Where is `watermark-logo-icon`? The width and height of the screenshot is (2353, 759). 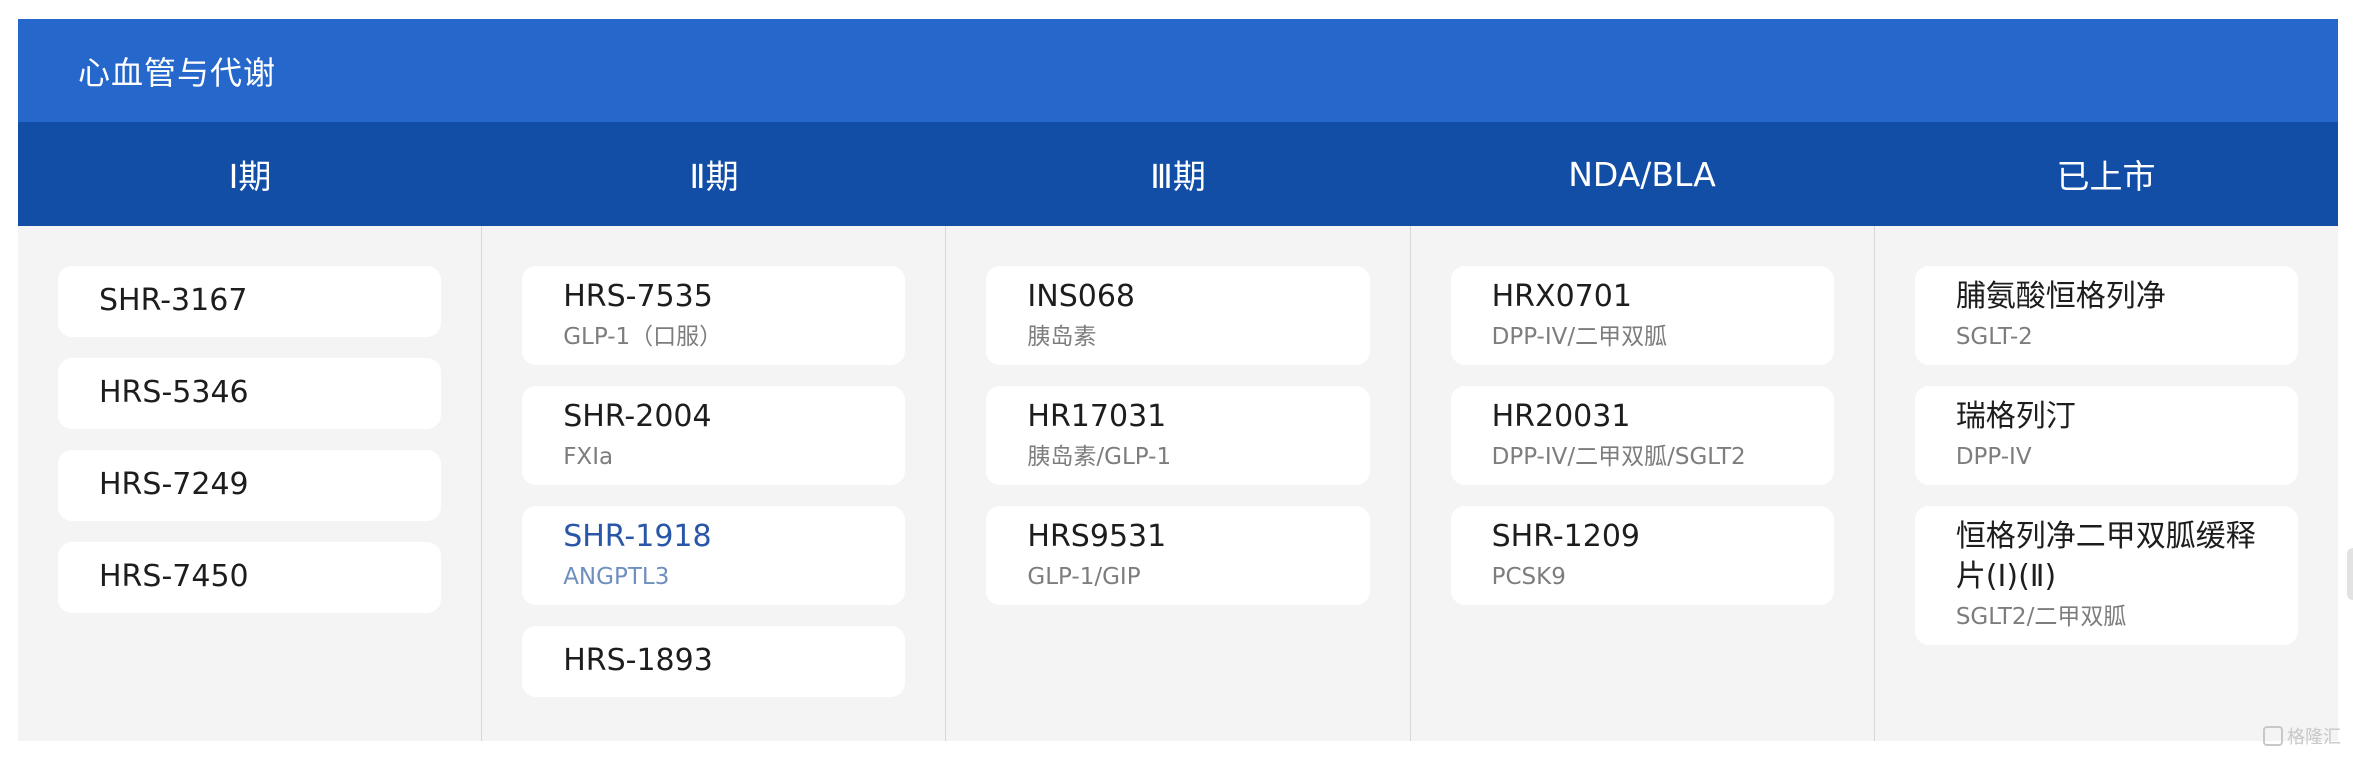
watermark-logo-icon is located at coordinates (2273, 736).